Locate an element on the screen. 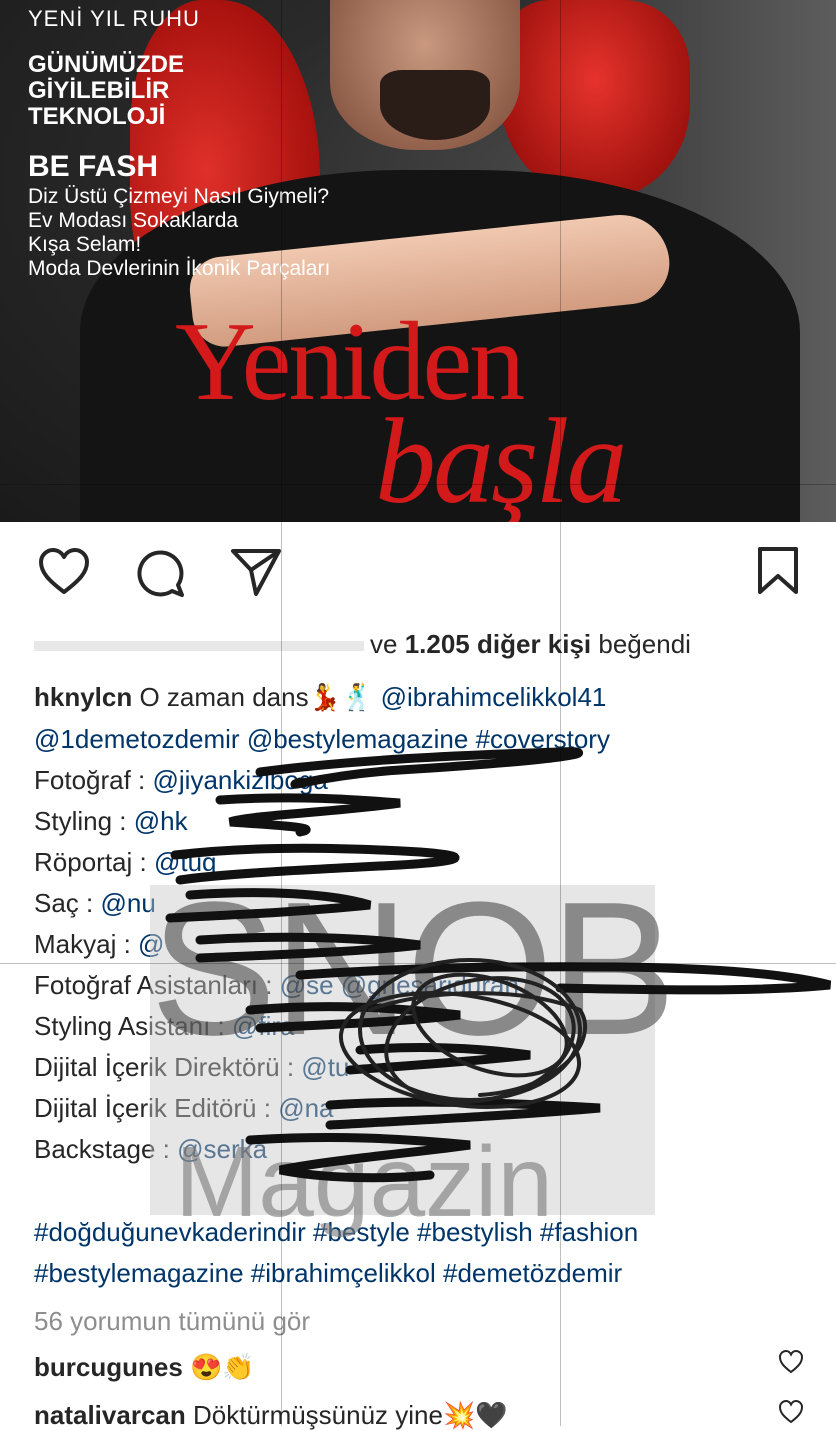 The width and height of the screenshot is (836, 1431). comment-username: burcugunes is located at coordinates (108, 1367).